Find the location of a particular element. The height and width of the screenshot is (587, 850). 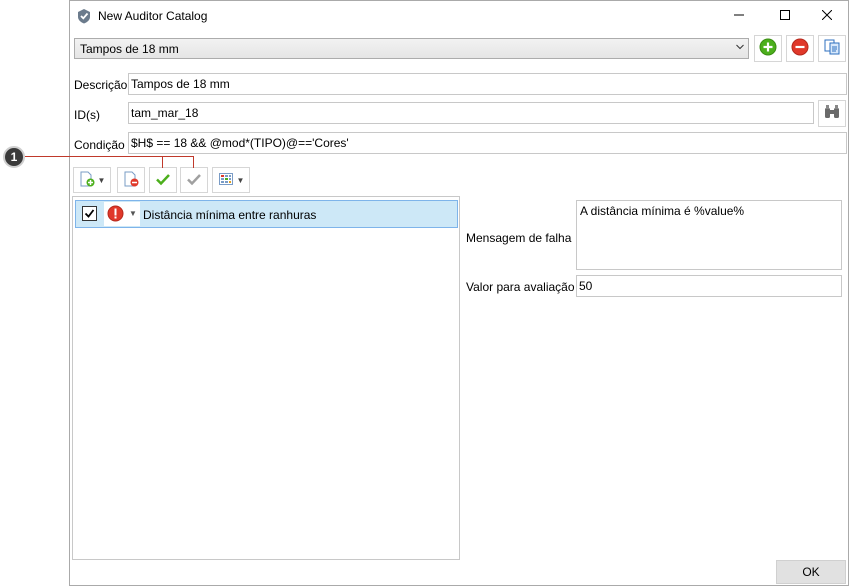

find-ids-button is located at coordinates (832, 113).